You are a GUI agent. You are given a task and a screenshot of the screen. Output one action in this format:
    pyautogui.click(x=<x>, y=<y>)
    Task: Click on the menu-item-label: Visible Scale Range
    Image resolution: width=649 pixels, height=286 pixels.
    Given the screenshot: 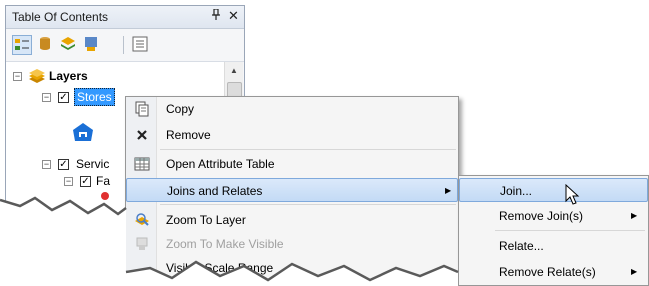 What is the action you would take?
    pyautogui.click(x=220, y=268)
    